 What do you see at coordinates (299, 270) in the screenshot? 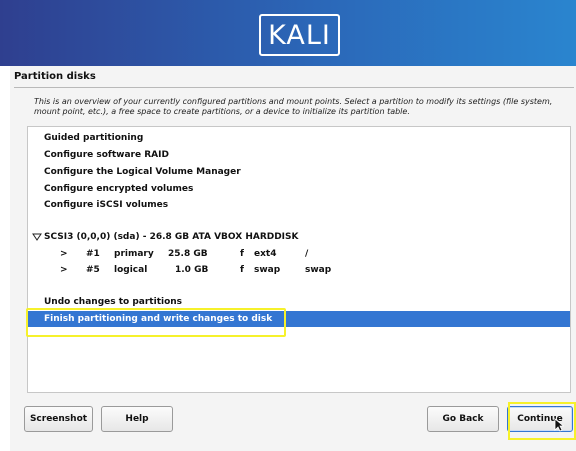
I see `list-item-partition-5: > #5 logical 1.0 GB f swap swap` at bounding box center [299, 270].